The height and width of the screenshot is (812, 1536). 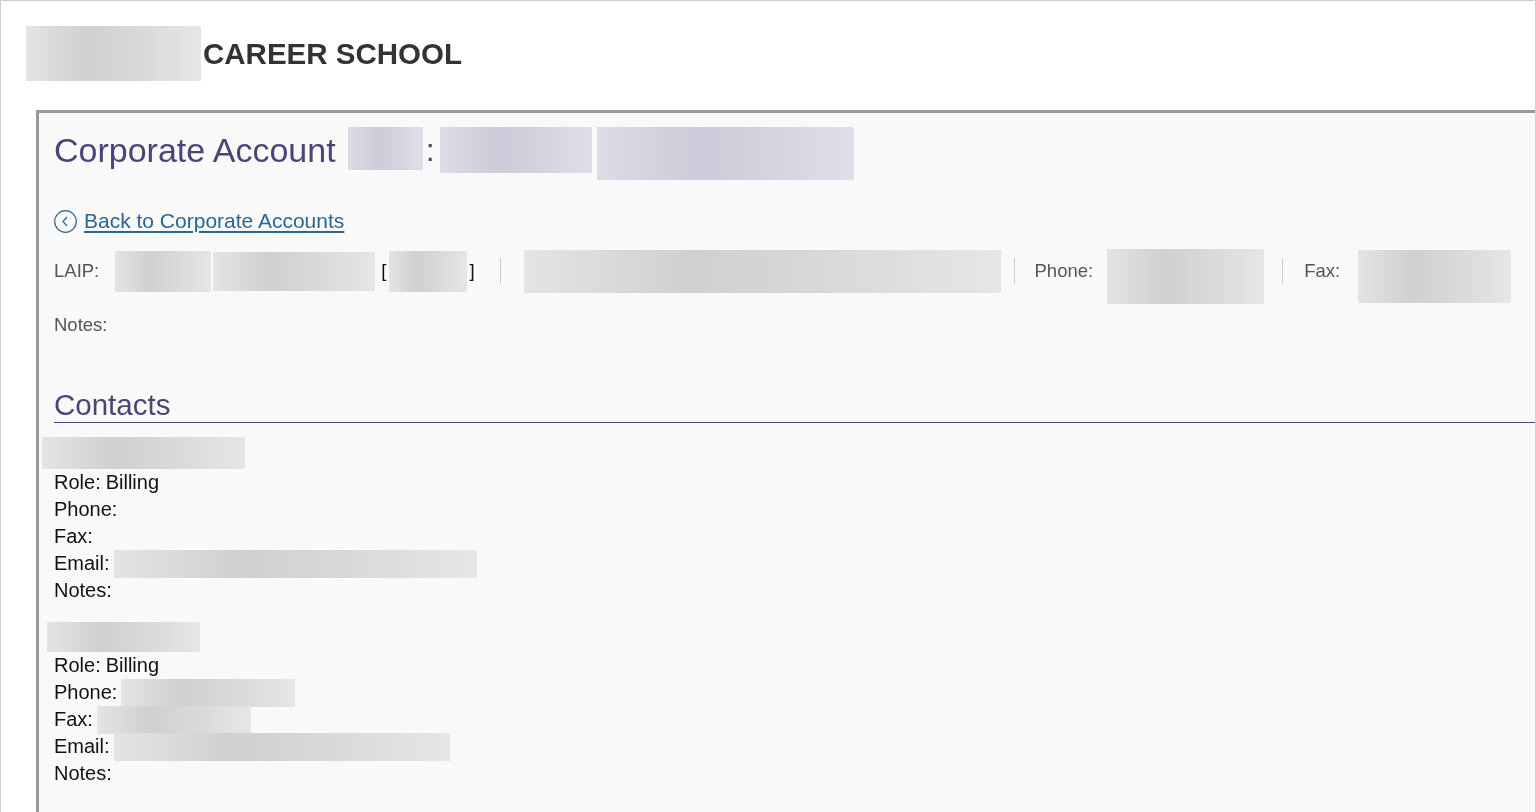 What do you see at coordinates (472, 271) in the screenshot?
I see `bracket-text: ]` at bounding box center [472, 271].